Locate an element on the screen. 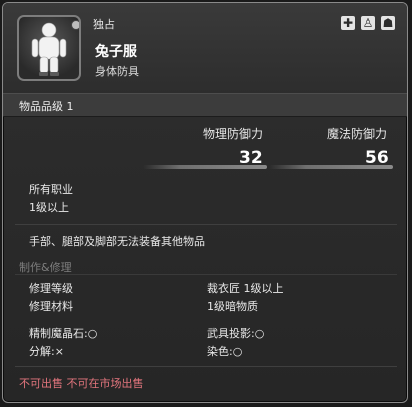 Image resolution: width=412 pixels, height=407 pixels. physical-defense-underline is located at coordinates (205, 167).